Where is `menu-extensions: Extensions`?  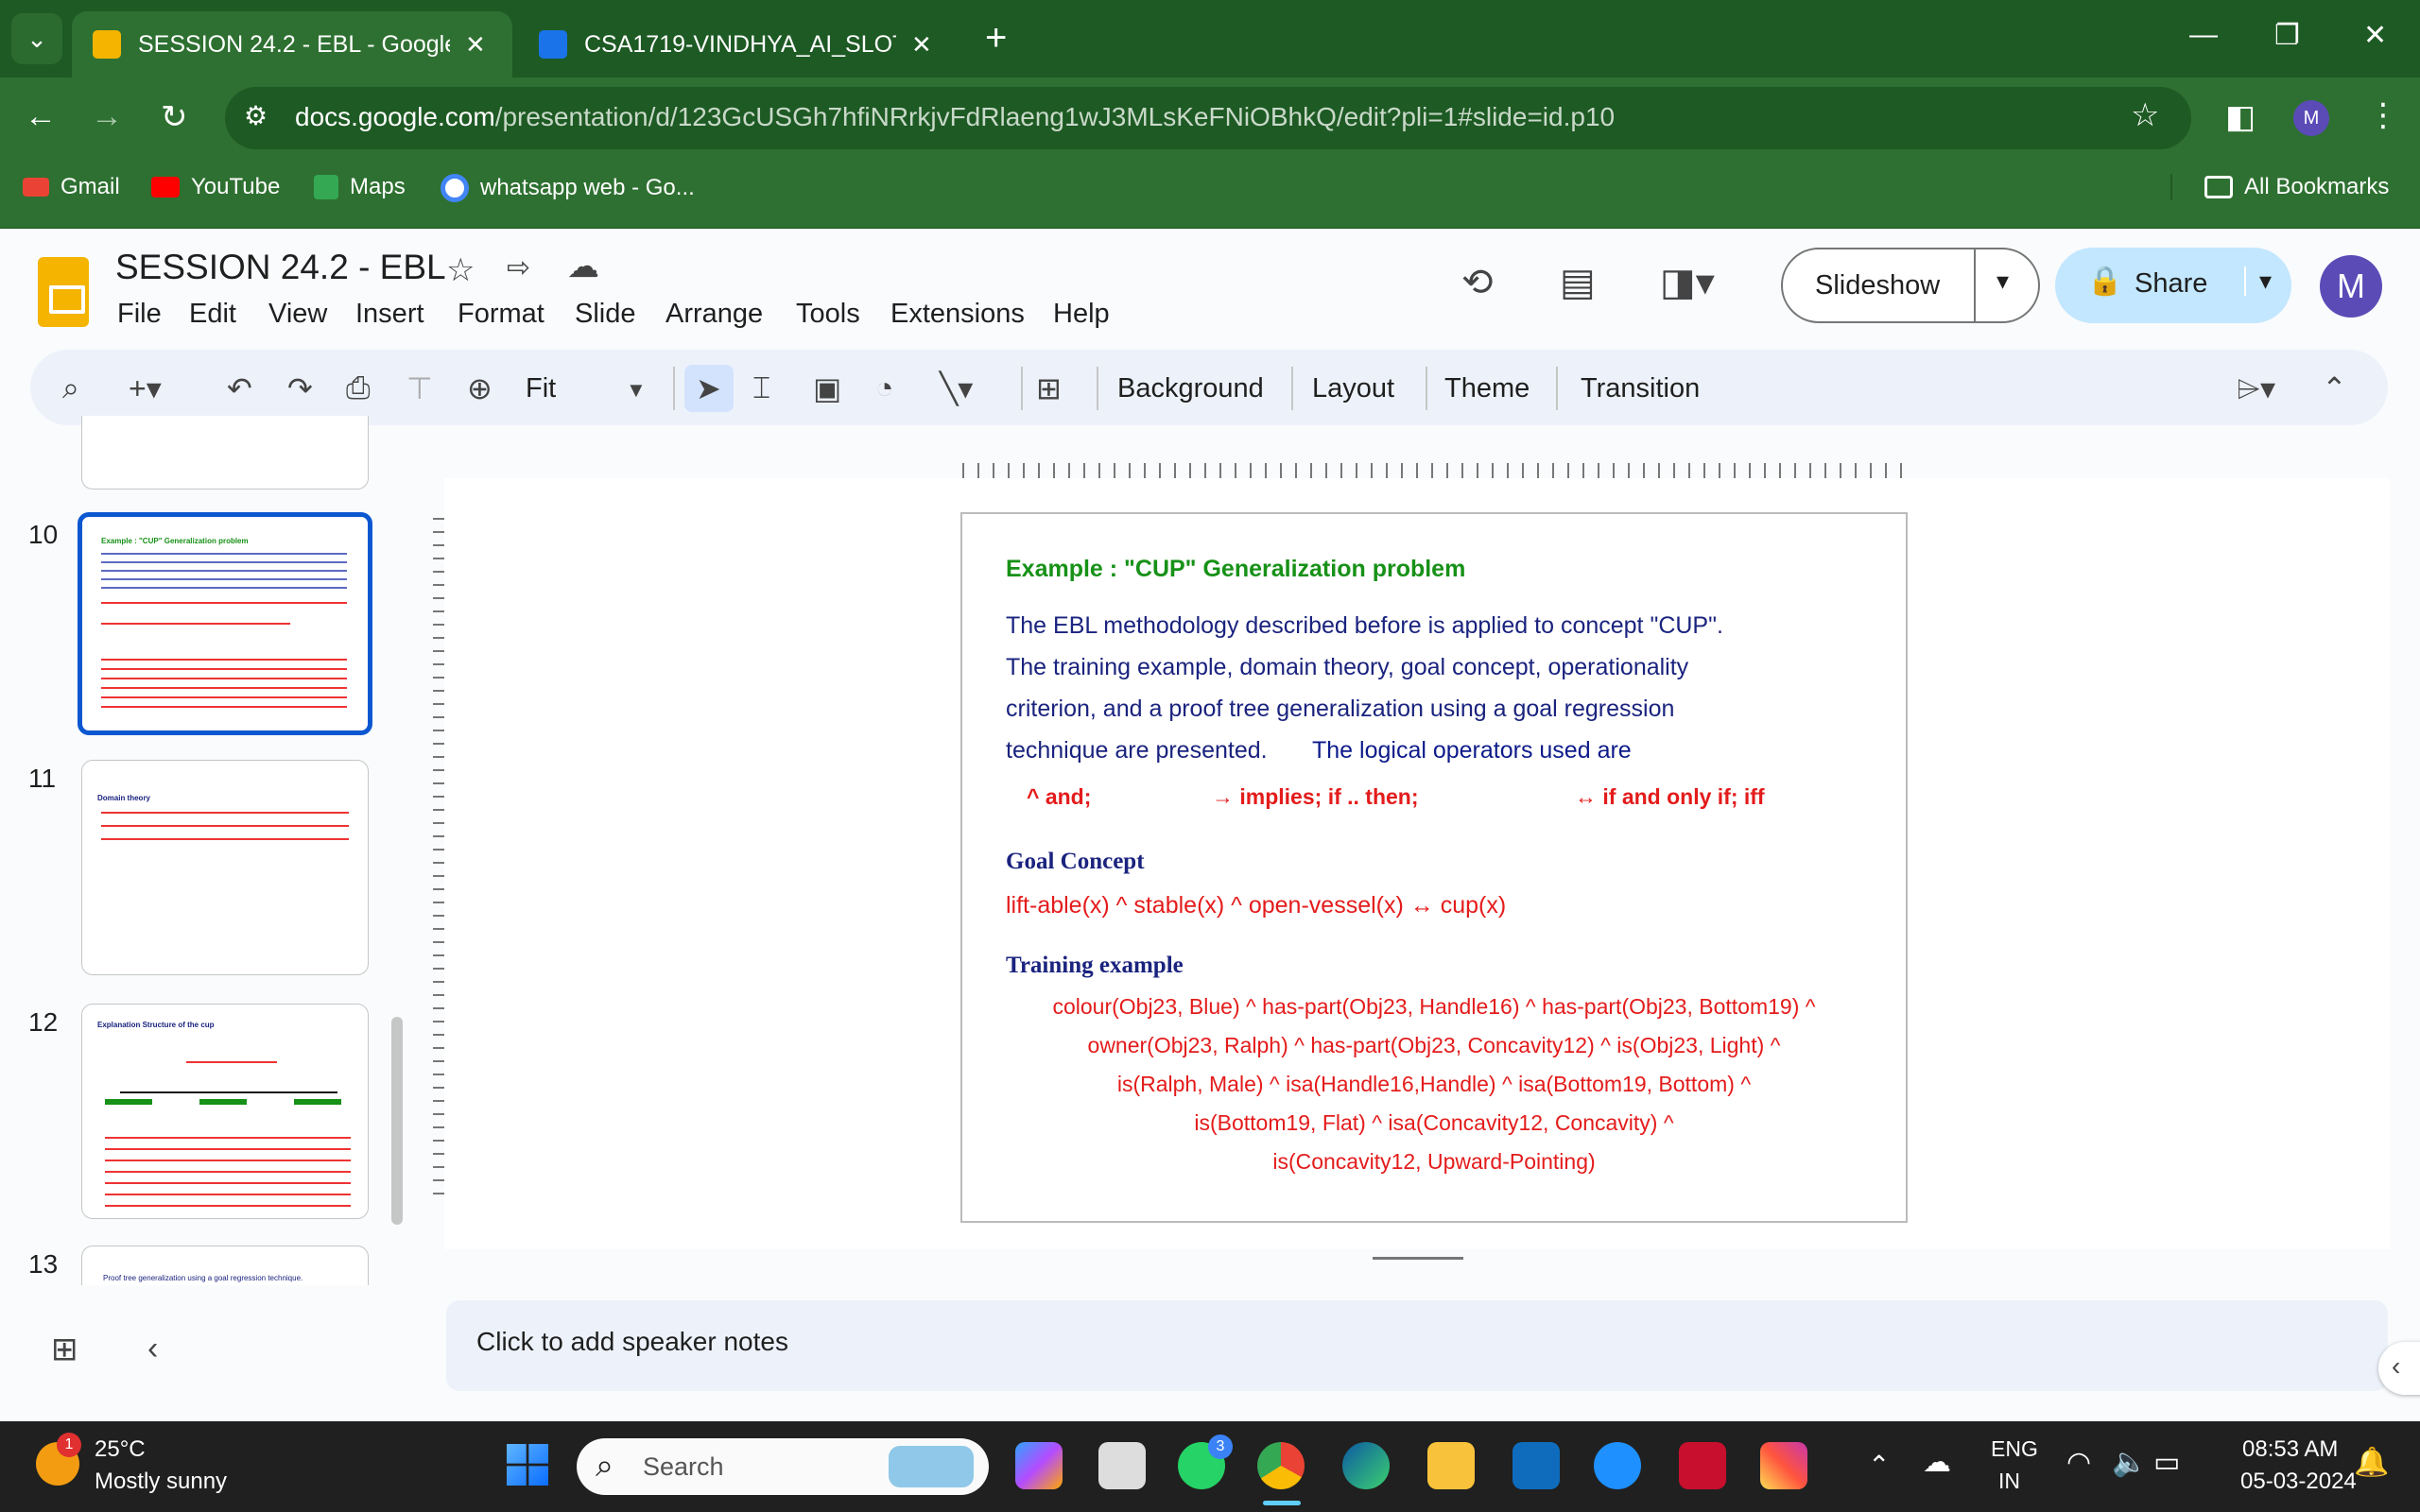 menu-extensions: Extensions is located at coordinates (957, 314).